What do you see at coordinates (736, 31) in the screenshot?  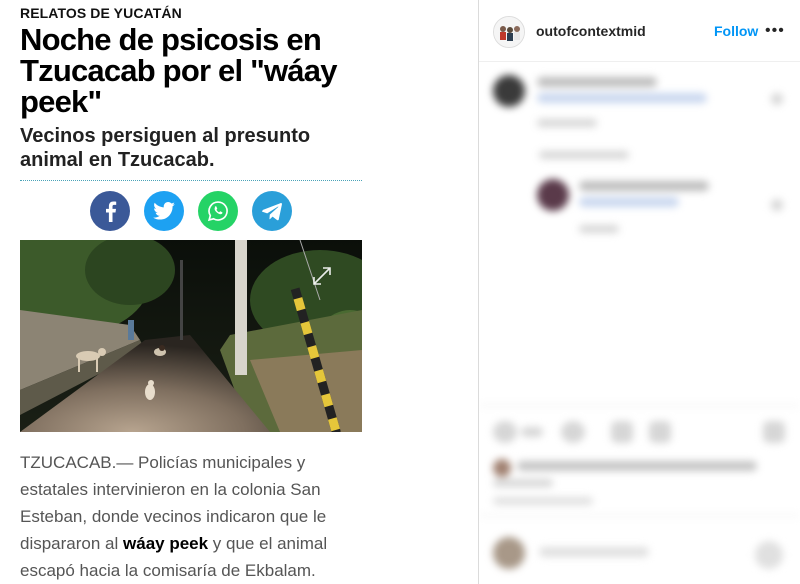 I see `follow-button: Follow` at bounding box center [736, 31].